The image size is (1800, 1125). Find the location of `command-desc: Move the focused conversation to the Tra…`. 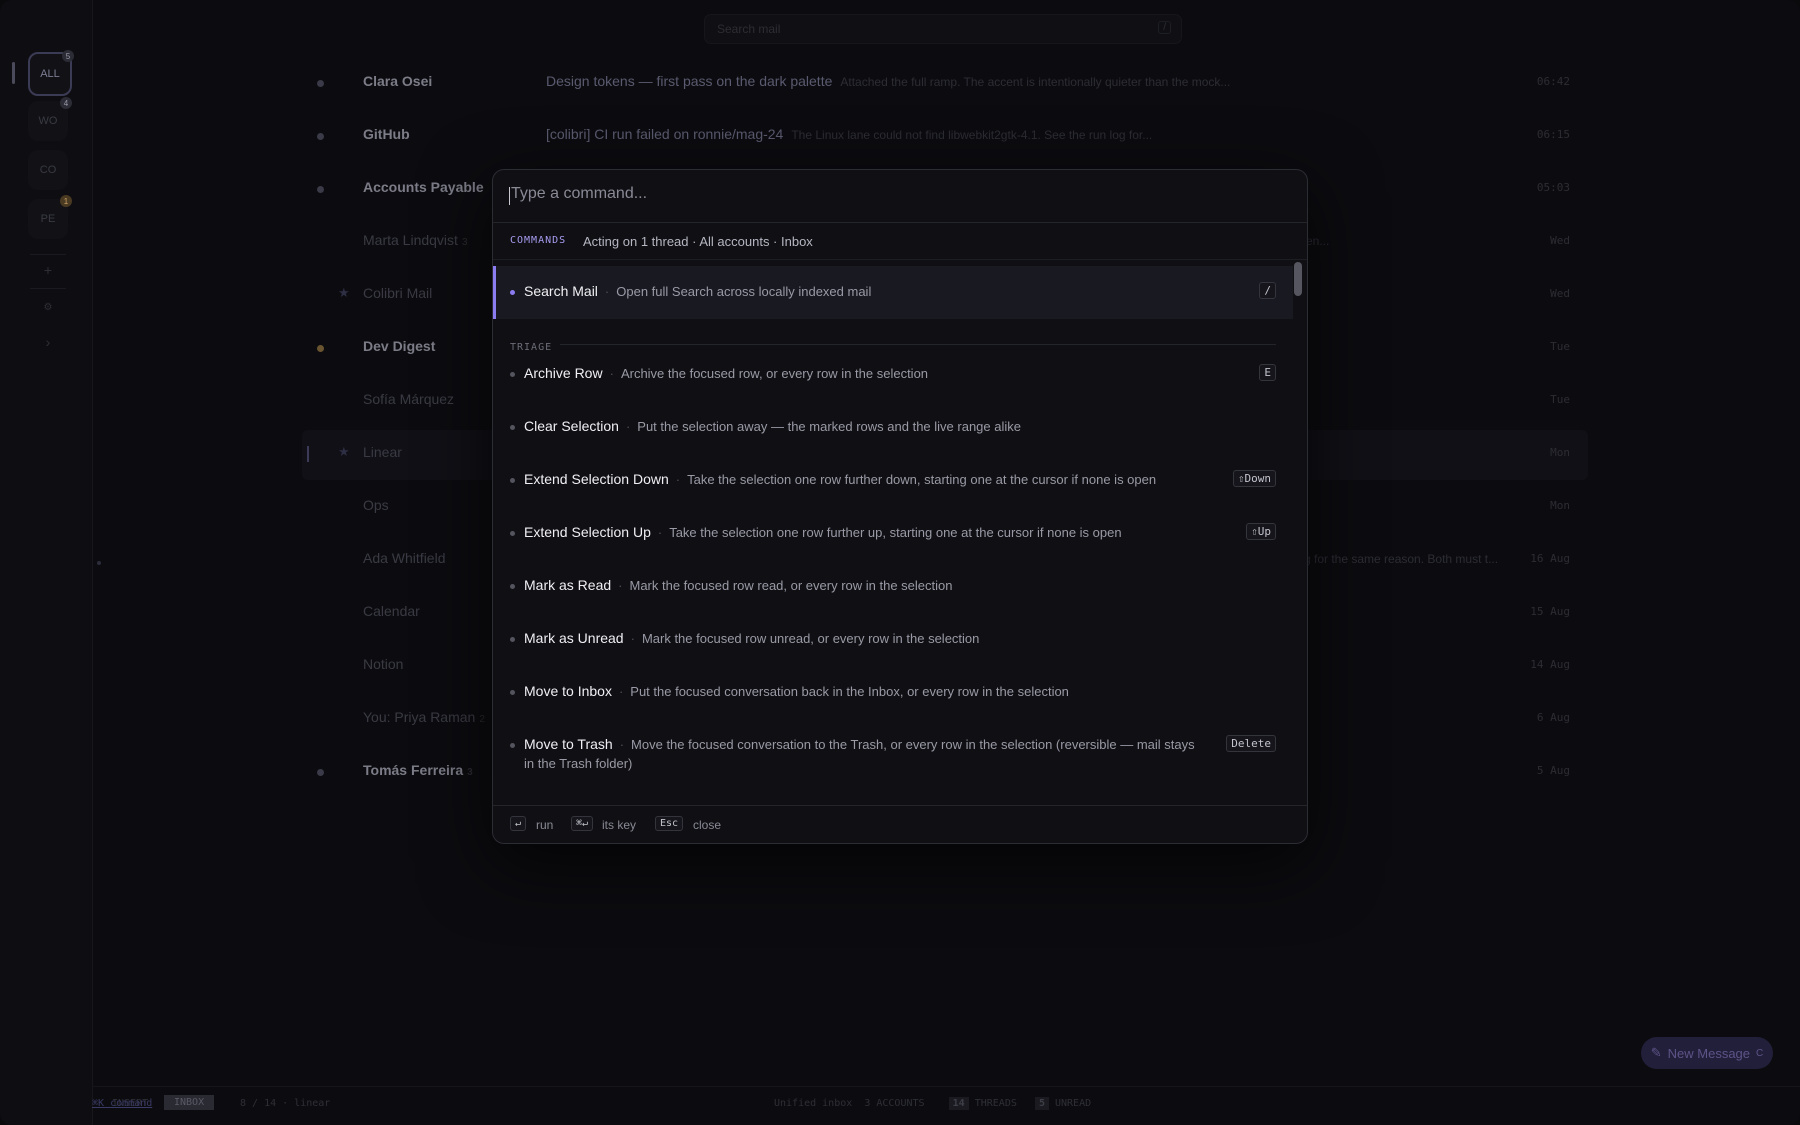

command-desc: Move the focused conversation to the Tra… is located at coordinates (859, 754).